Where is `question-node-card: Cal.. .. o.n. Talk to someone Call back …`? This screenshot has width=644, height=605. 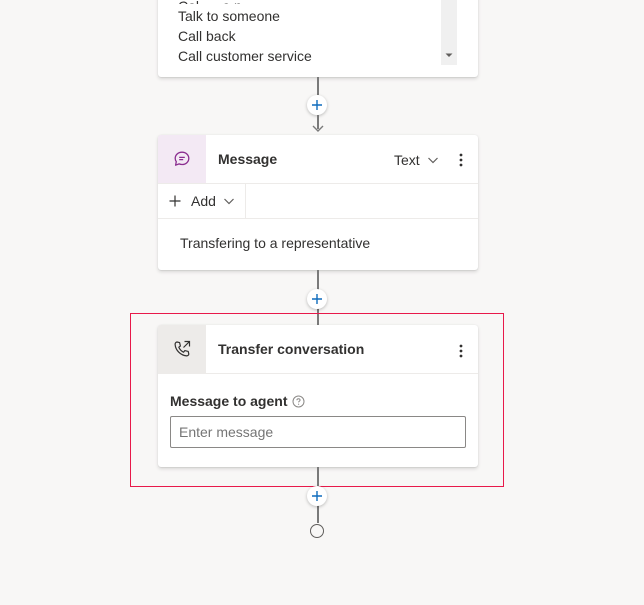
question-node-card: Cal.. .. o.n. Talk to someone Call back … is located at coordinates (318, 38).